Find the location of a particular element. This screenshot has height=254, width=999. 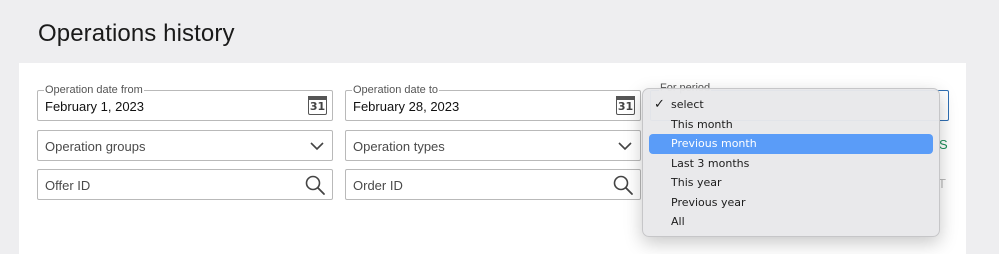

operation-types-select: Operation types is located at coordinates (493, 145).